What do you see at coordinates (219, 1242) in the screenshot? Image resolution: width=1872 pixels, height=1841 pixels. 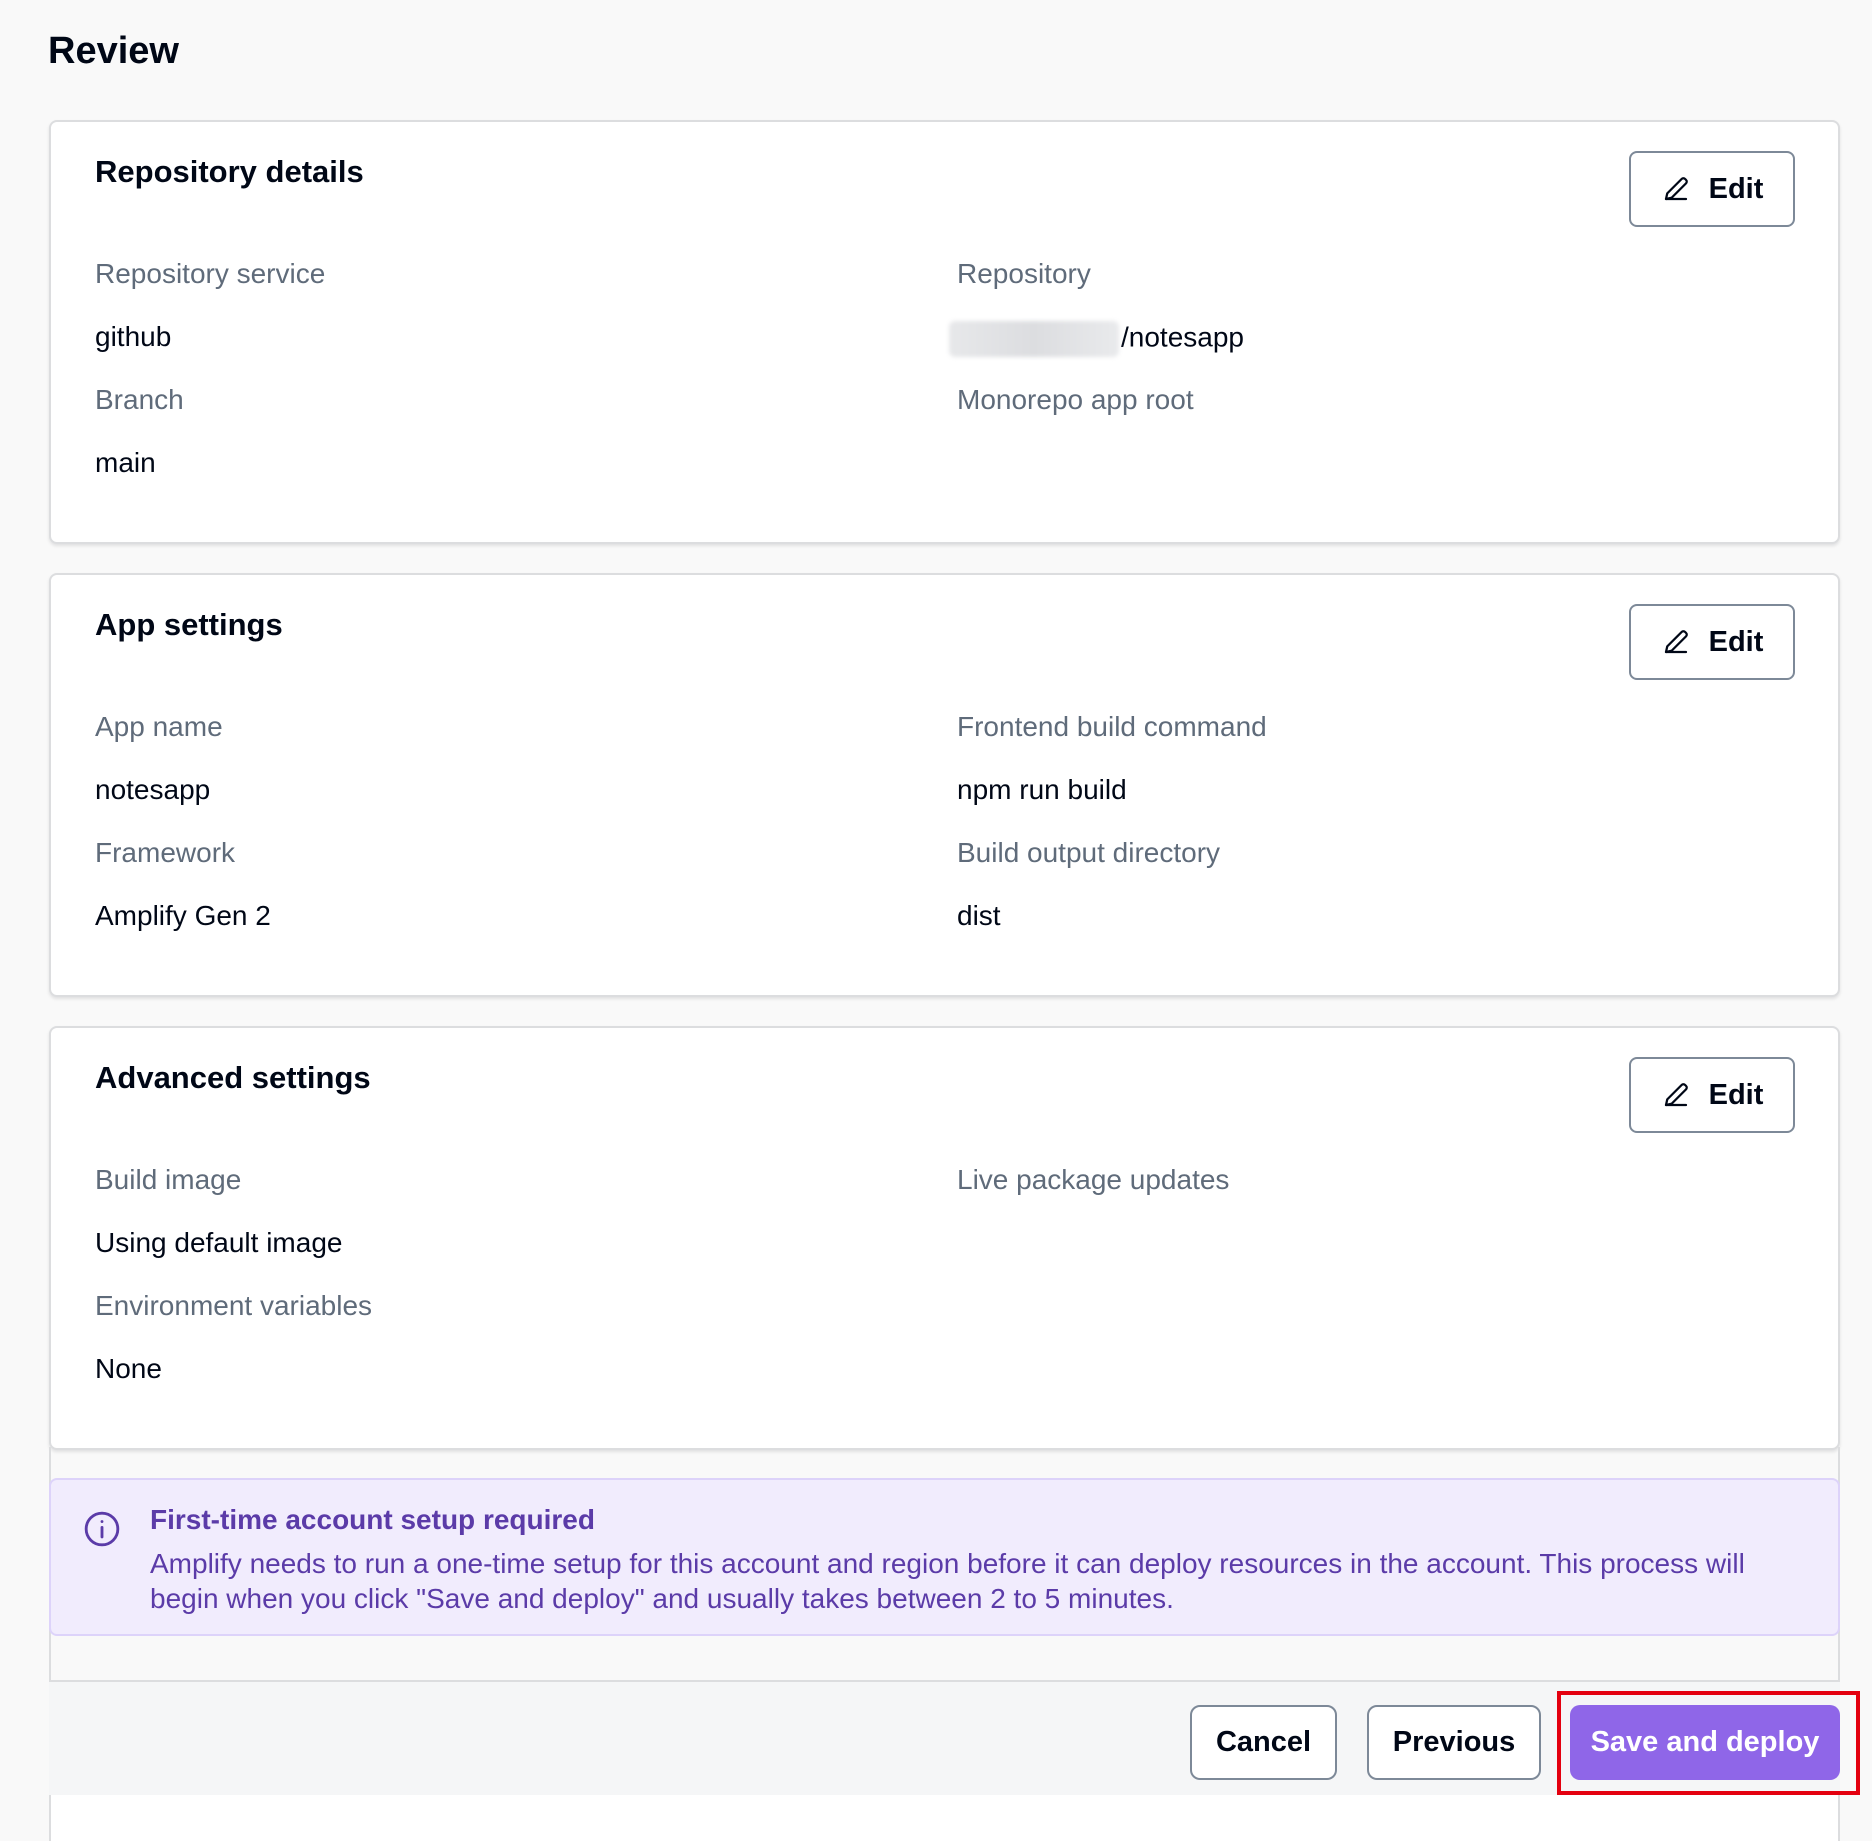 I see `build-image-value: Using default image` at bounding box center [219, 1242].